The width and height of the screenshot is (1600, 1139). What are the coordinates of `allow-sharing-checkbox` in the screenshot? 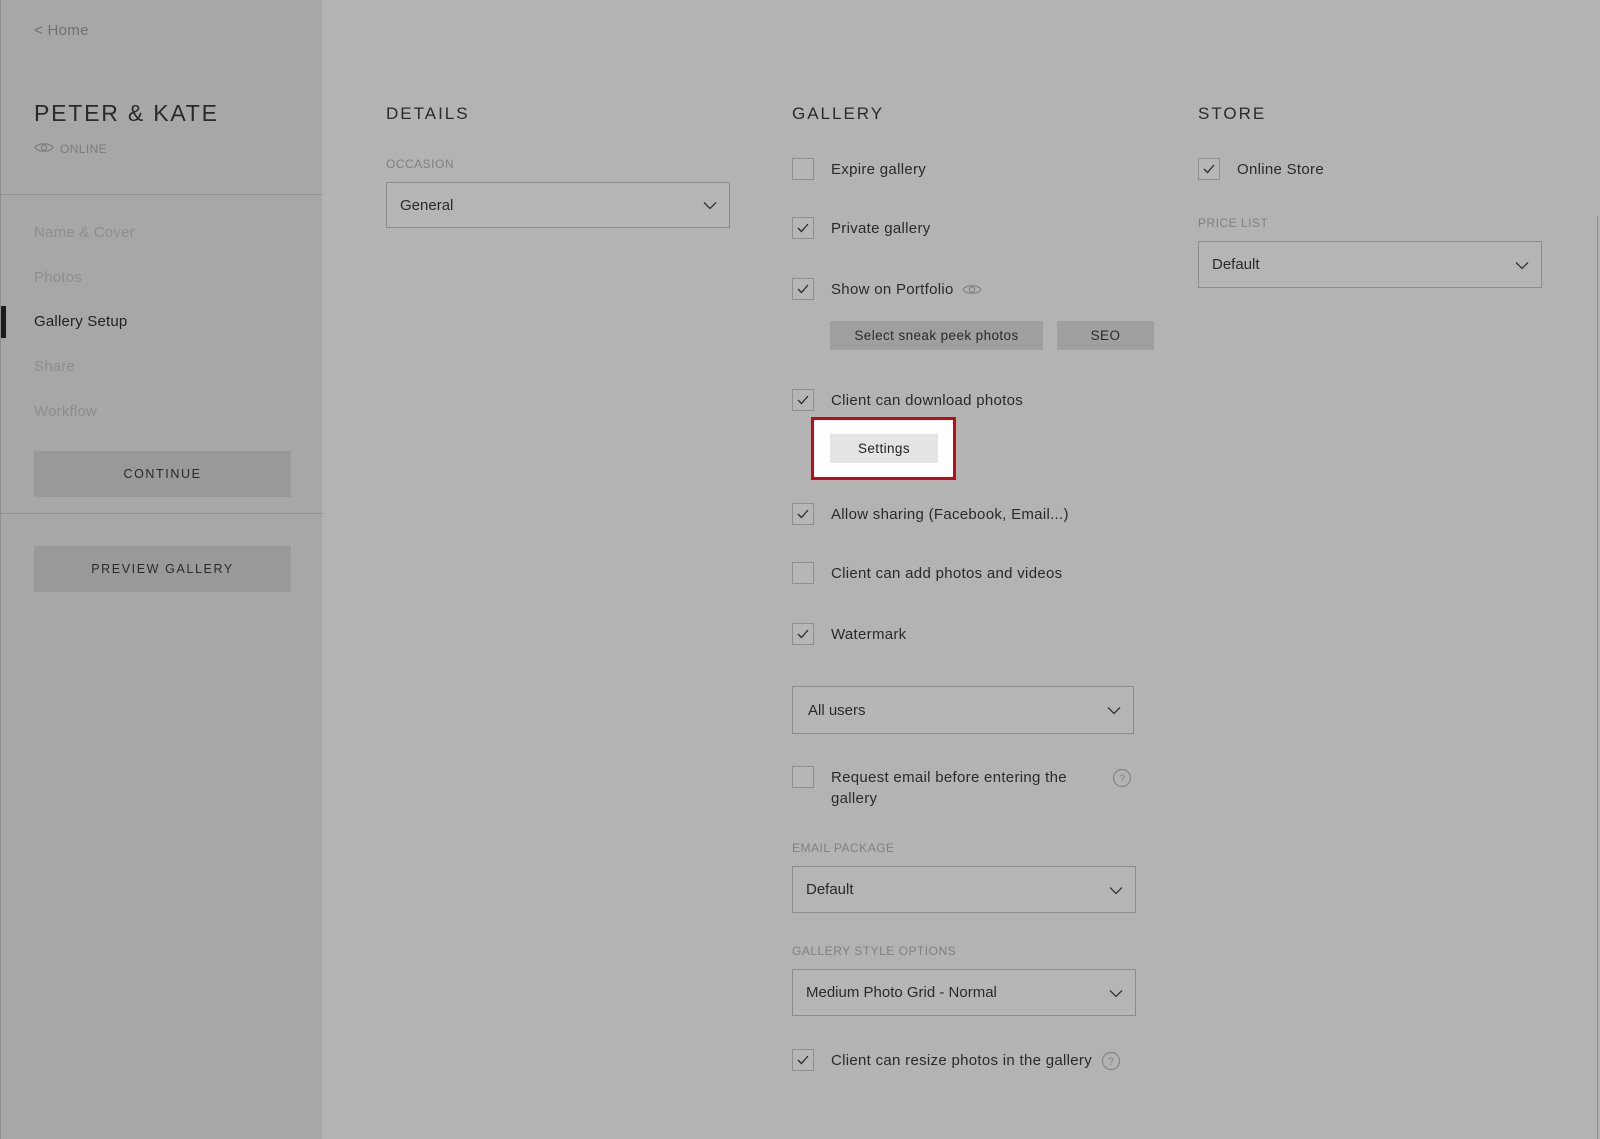 It's located at (803, 514).